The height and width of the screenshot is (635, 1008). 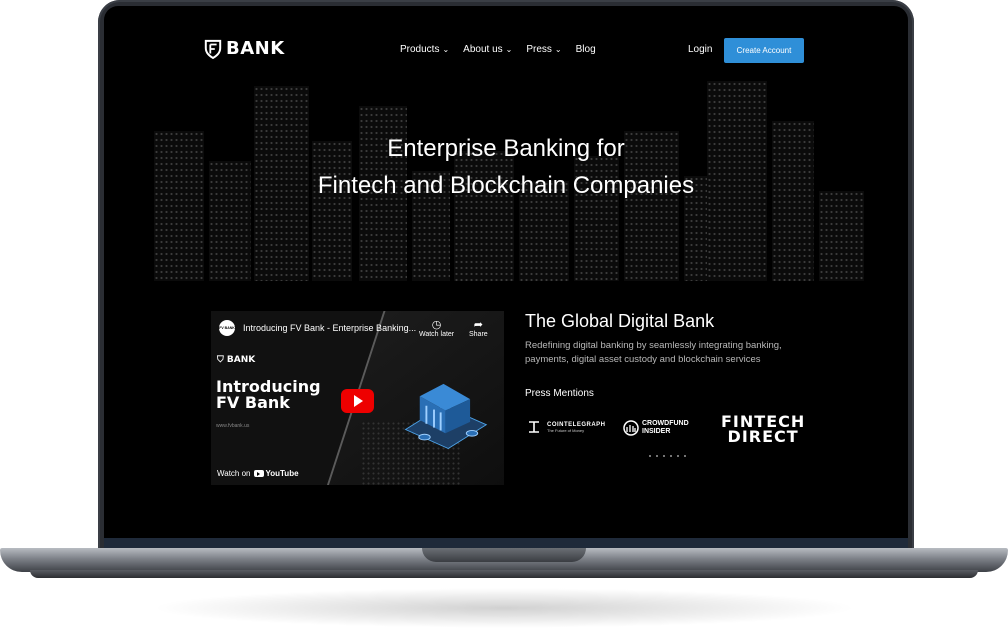 I want to click on video-brand: ⛉ BANK, so click(x=236, y=360).